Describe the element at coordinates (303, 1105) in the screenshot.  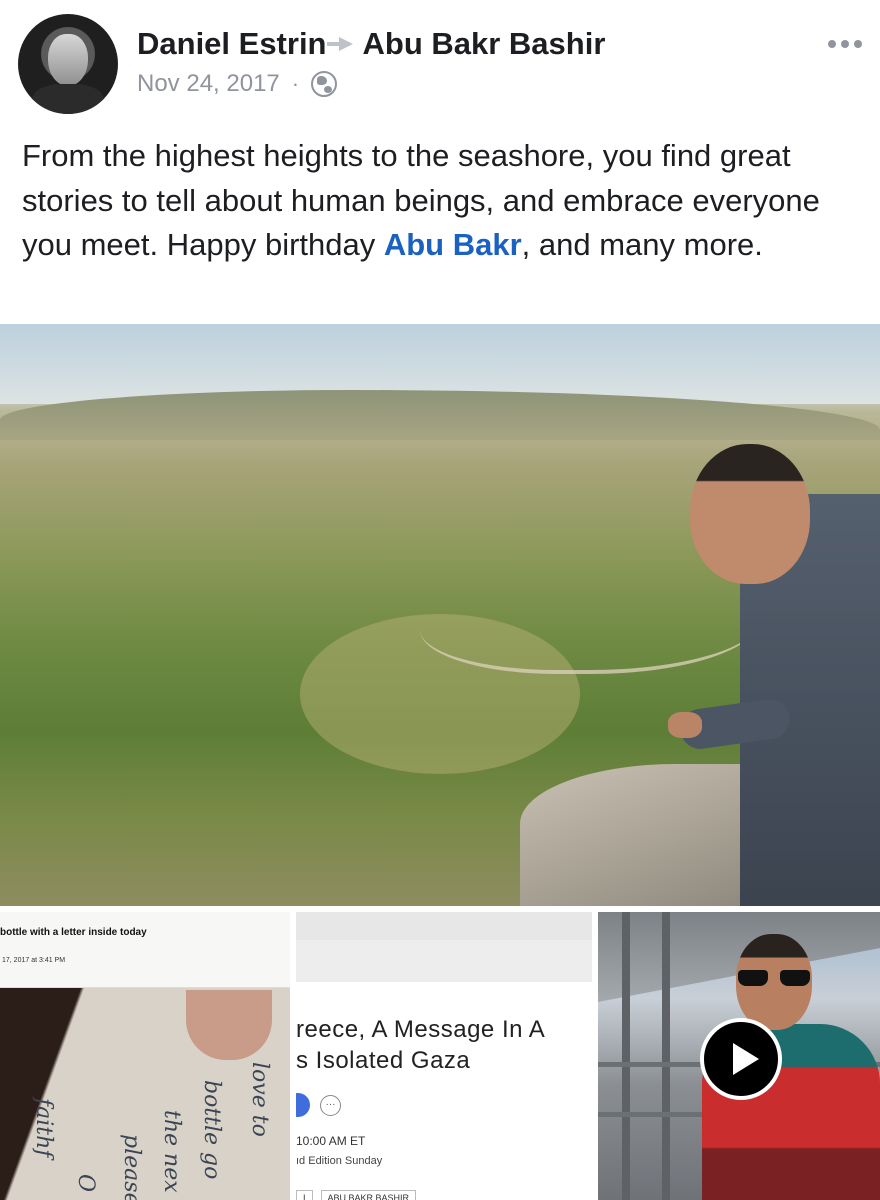
I see `share-icon` at that location.